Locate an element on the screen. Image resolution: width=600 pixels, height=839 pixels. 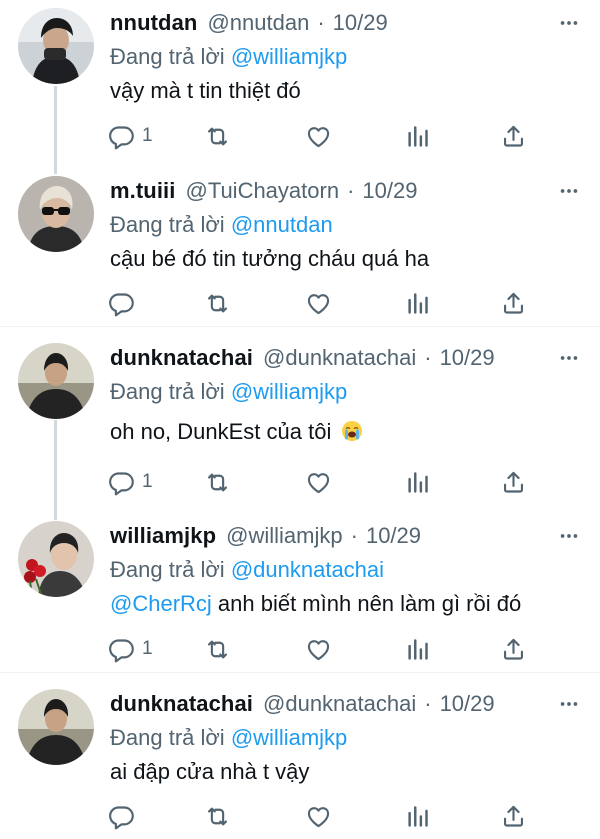
display-name: williamjkp is located at coordinates (163, 536).